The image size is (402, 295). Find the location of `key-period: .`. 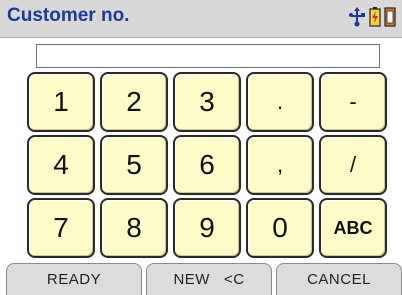

key-period: . is located at coordinates (280, 102).